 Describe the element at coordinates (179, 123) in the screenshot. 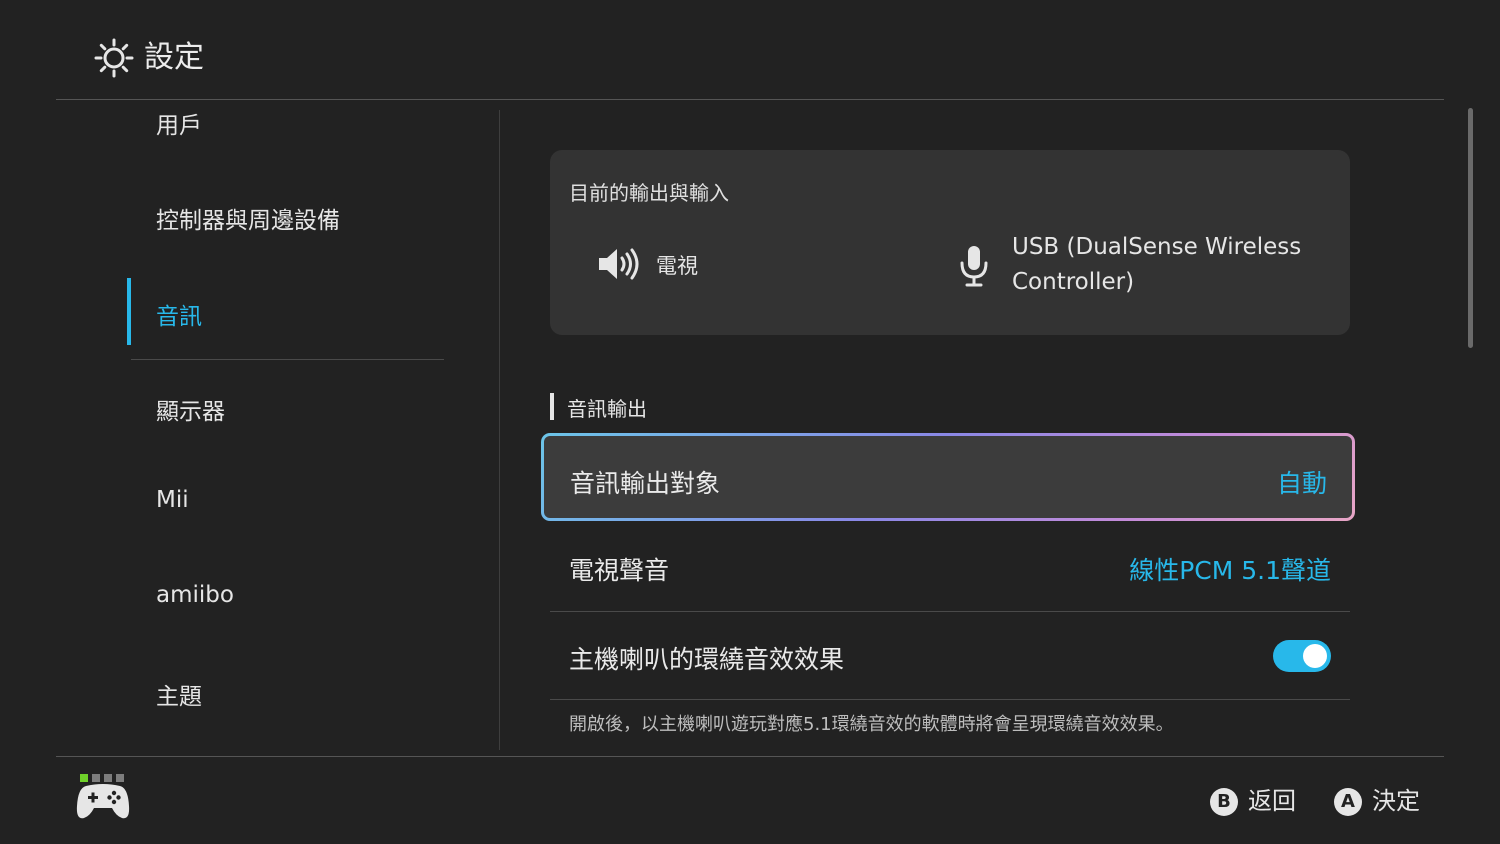

I see `sidebar-item-users: 用戶` at that location.